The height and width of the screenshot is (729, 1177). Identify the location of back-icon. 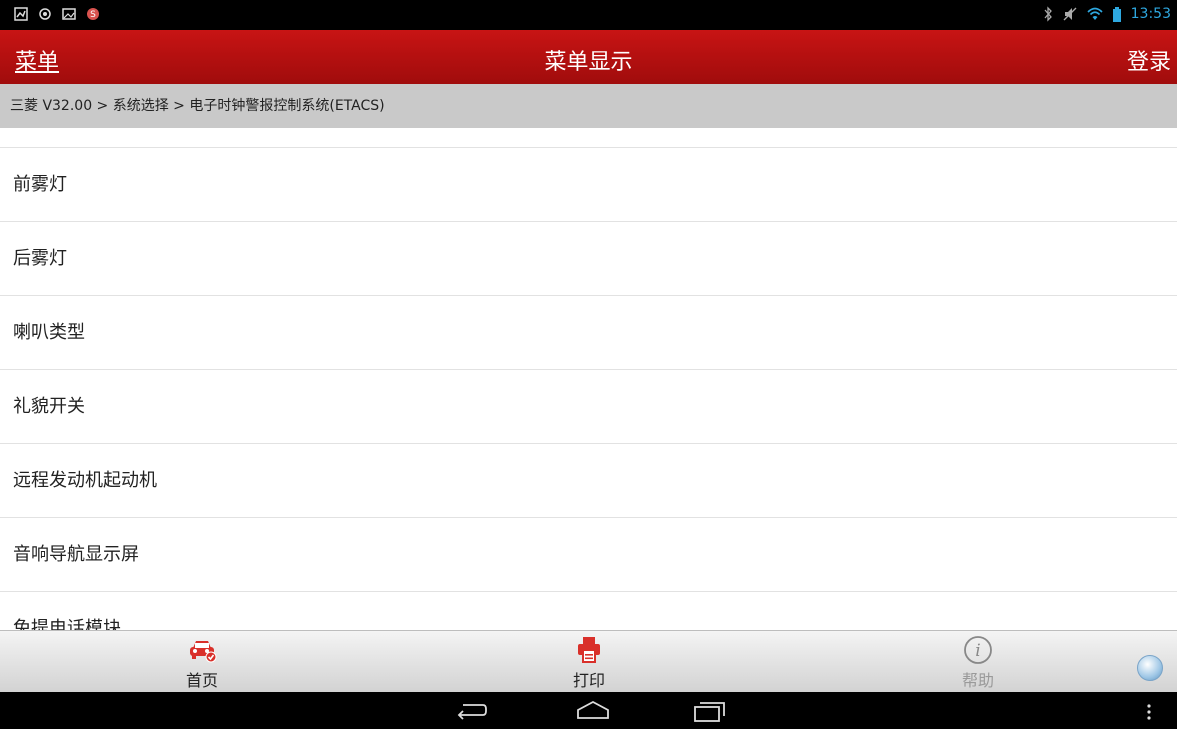
(472, 710).